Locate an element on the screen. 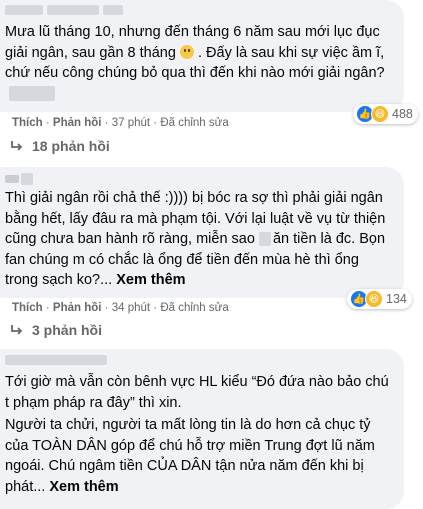 The height and width of the screenshot is (509, 423). view-replies-button-2: 3 phản hồi is located at coordinates (56, 330).